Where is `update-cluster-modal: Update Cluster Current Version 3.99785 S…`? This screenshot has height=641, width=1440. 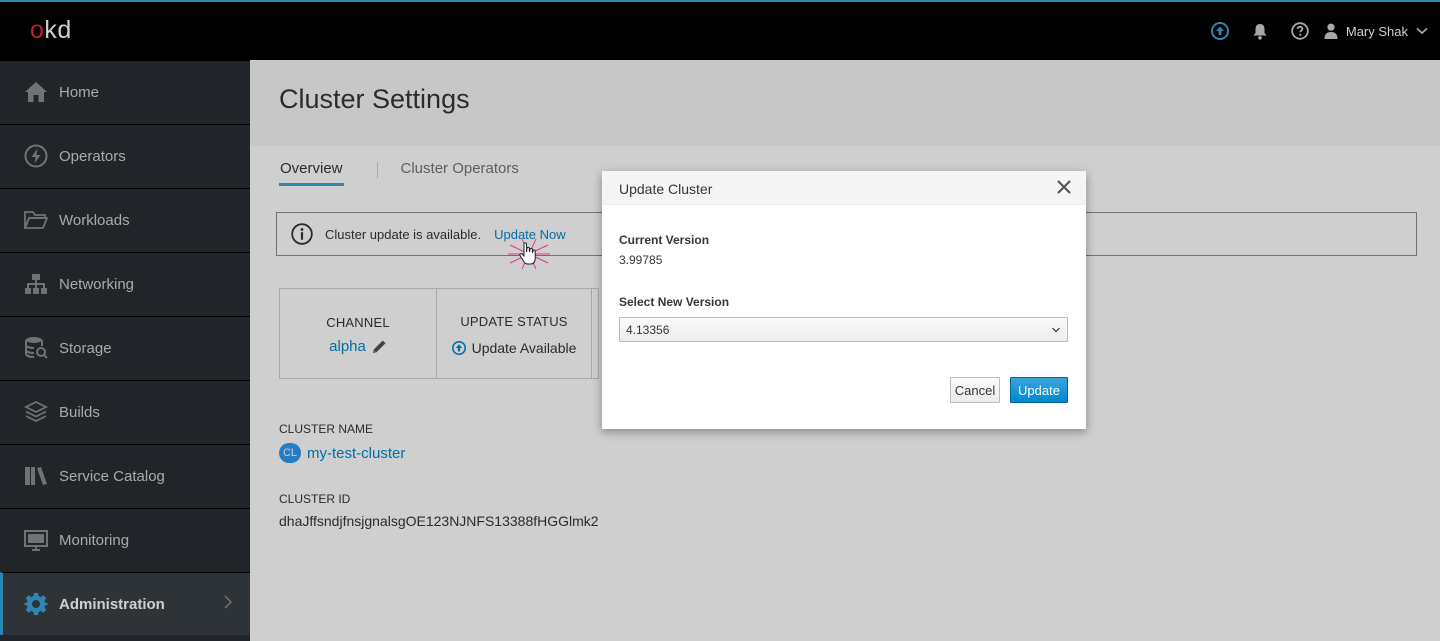 update-cluster-modal: Update Cluster Current Version 3.99785 S… is located at coordinates (844, 300).